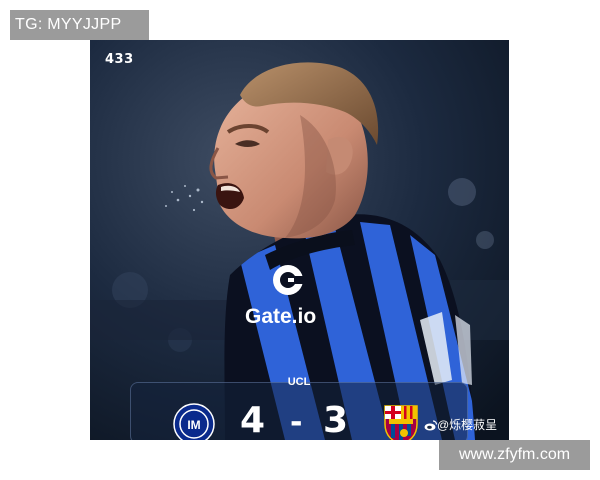  What do you see at coordinates (280, 316) in the screenshot?
I see `sponsor-text: Gate.io` at bounding box center [280, 316].